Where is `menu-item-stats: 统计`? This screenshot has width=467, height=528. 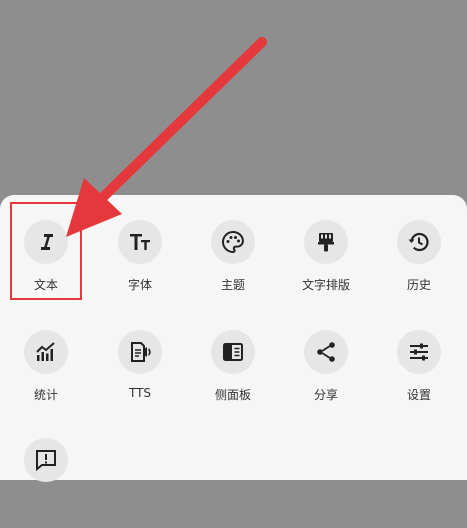
menu-item-stats: 统计 is located at coordinates (46, 375).